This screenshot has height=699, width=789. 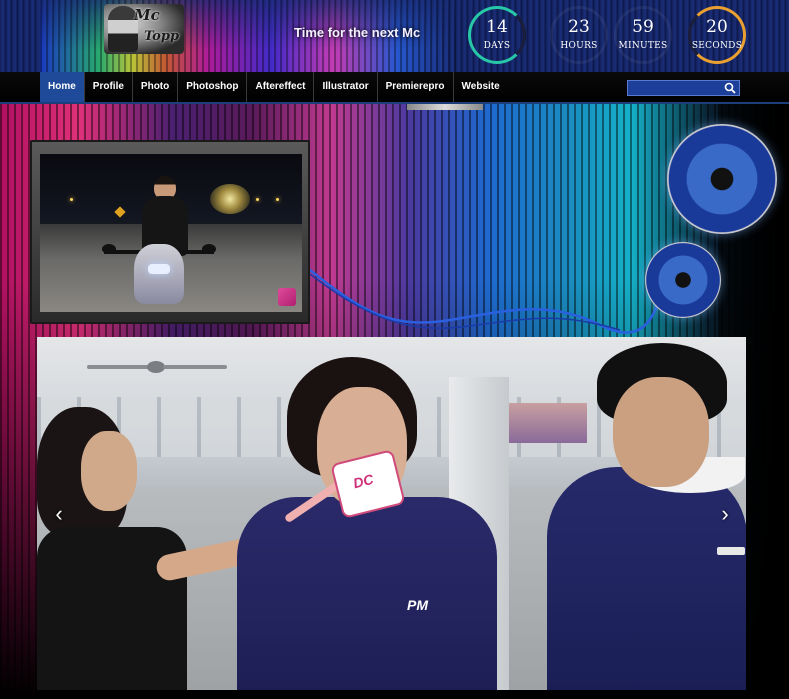 What do you see at coordinates (497, 46) in the screenshot?
I see `countdown-days-label: DAYS` at bounding box center [497, 46].